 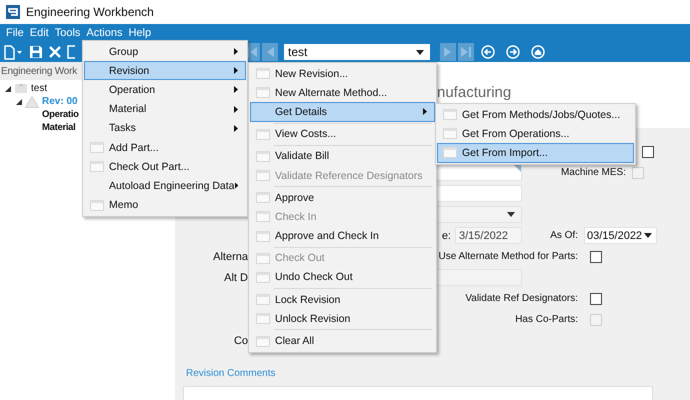 I want to click on app-logo-icon, so click(x=13, y=12).